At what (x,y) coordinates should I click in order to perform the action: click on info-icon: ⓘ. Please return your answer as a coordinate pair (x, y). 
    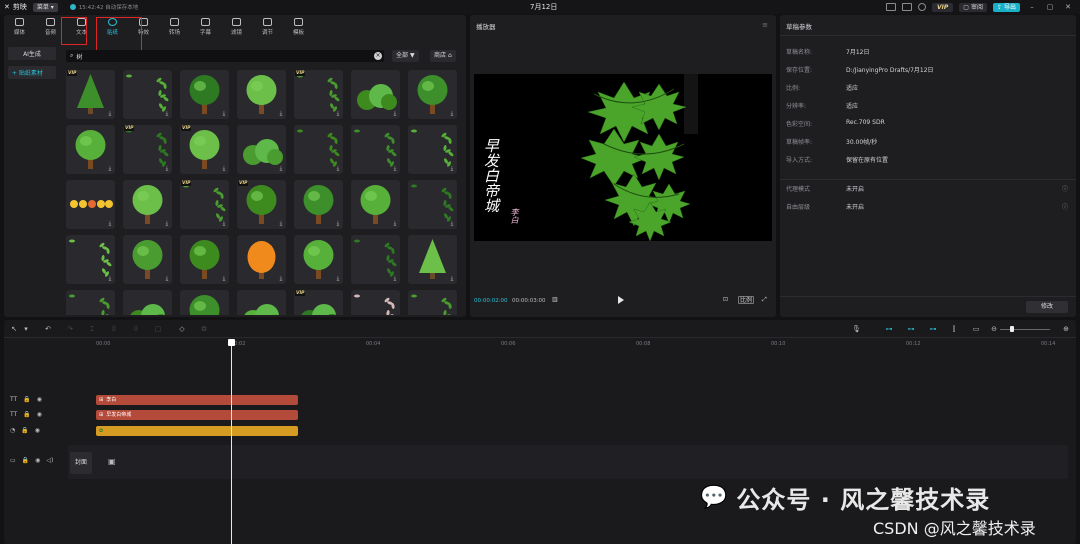
    Looking at the image, I should click on (1065, 188).